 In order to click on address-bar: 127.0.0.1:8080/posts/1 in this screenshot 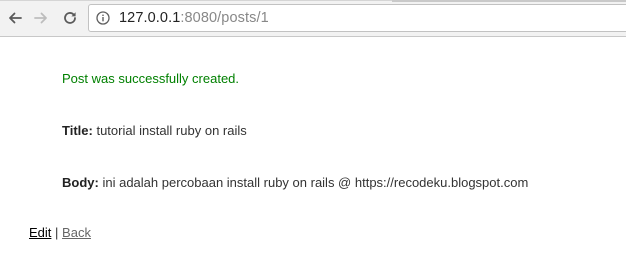, I will do `click(357, 18)`.